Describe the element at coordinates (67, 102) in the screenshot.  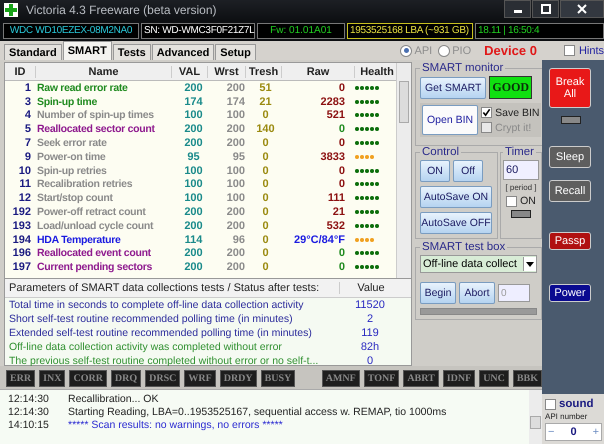
I see `table-cell-text: Spin-up time` at that location.